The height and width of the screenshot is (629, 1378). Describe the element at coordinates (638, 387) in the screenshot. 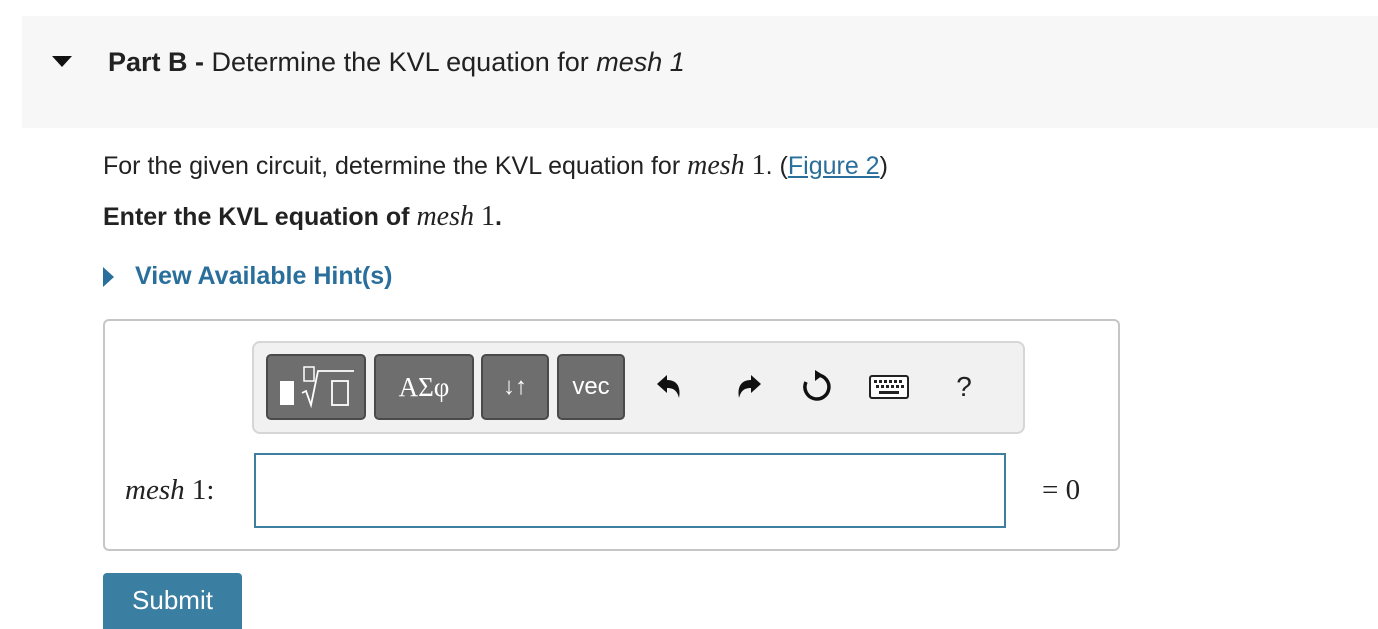

I see `math-toolbar: ΑΣφ ↓↑ vec ?` at that location.